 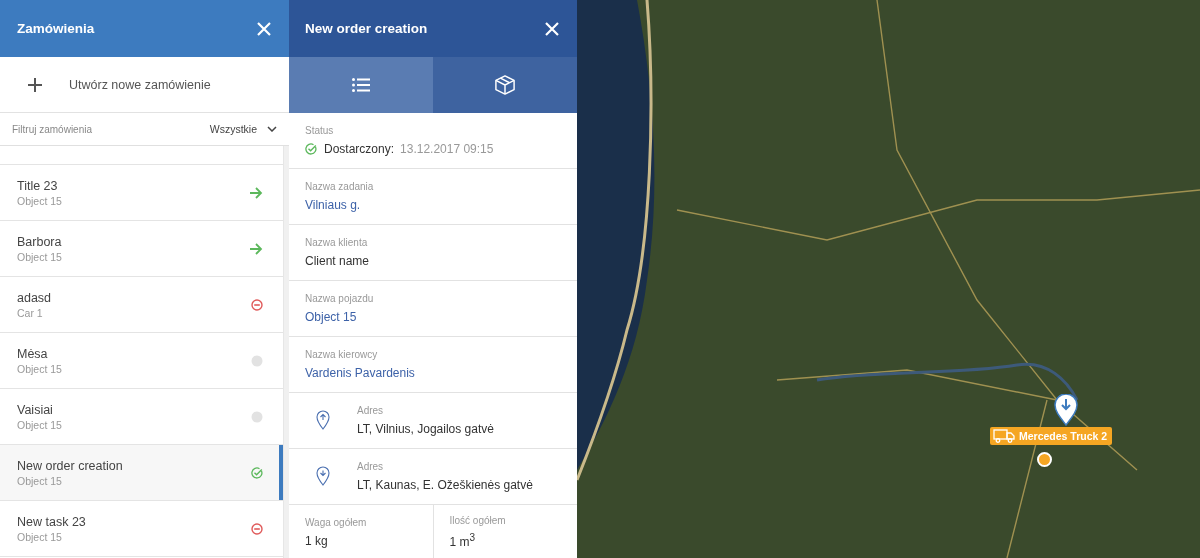 I want to click on field-label: Waga ogółem, so click(x=336, y=522).